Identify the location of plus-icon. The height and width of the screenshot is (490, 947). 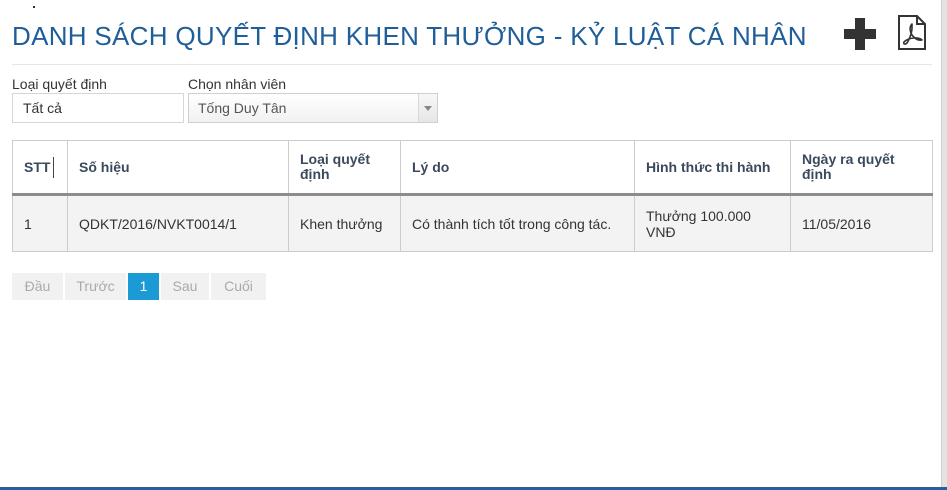
(860, 34).